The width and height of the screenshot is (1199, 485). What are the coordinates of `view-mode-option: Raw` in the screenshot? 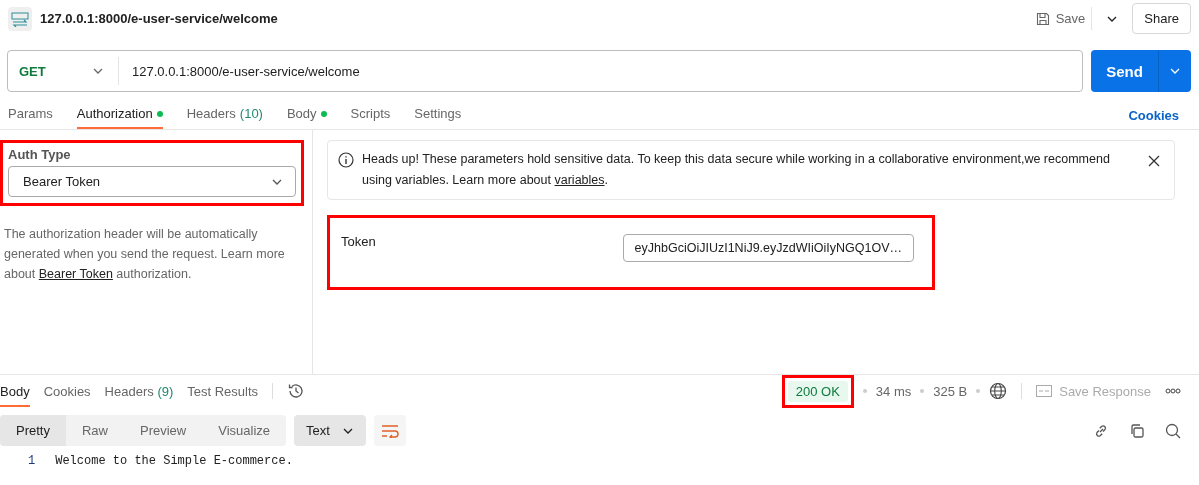 It's located at (94, 430).